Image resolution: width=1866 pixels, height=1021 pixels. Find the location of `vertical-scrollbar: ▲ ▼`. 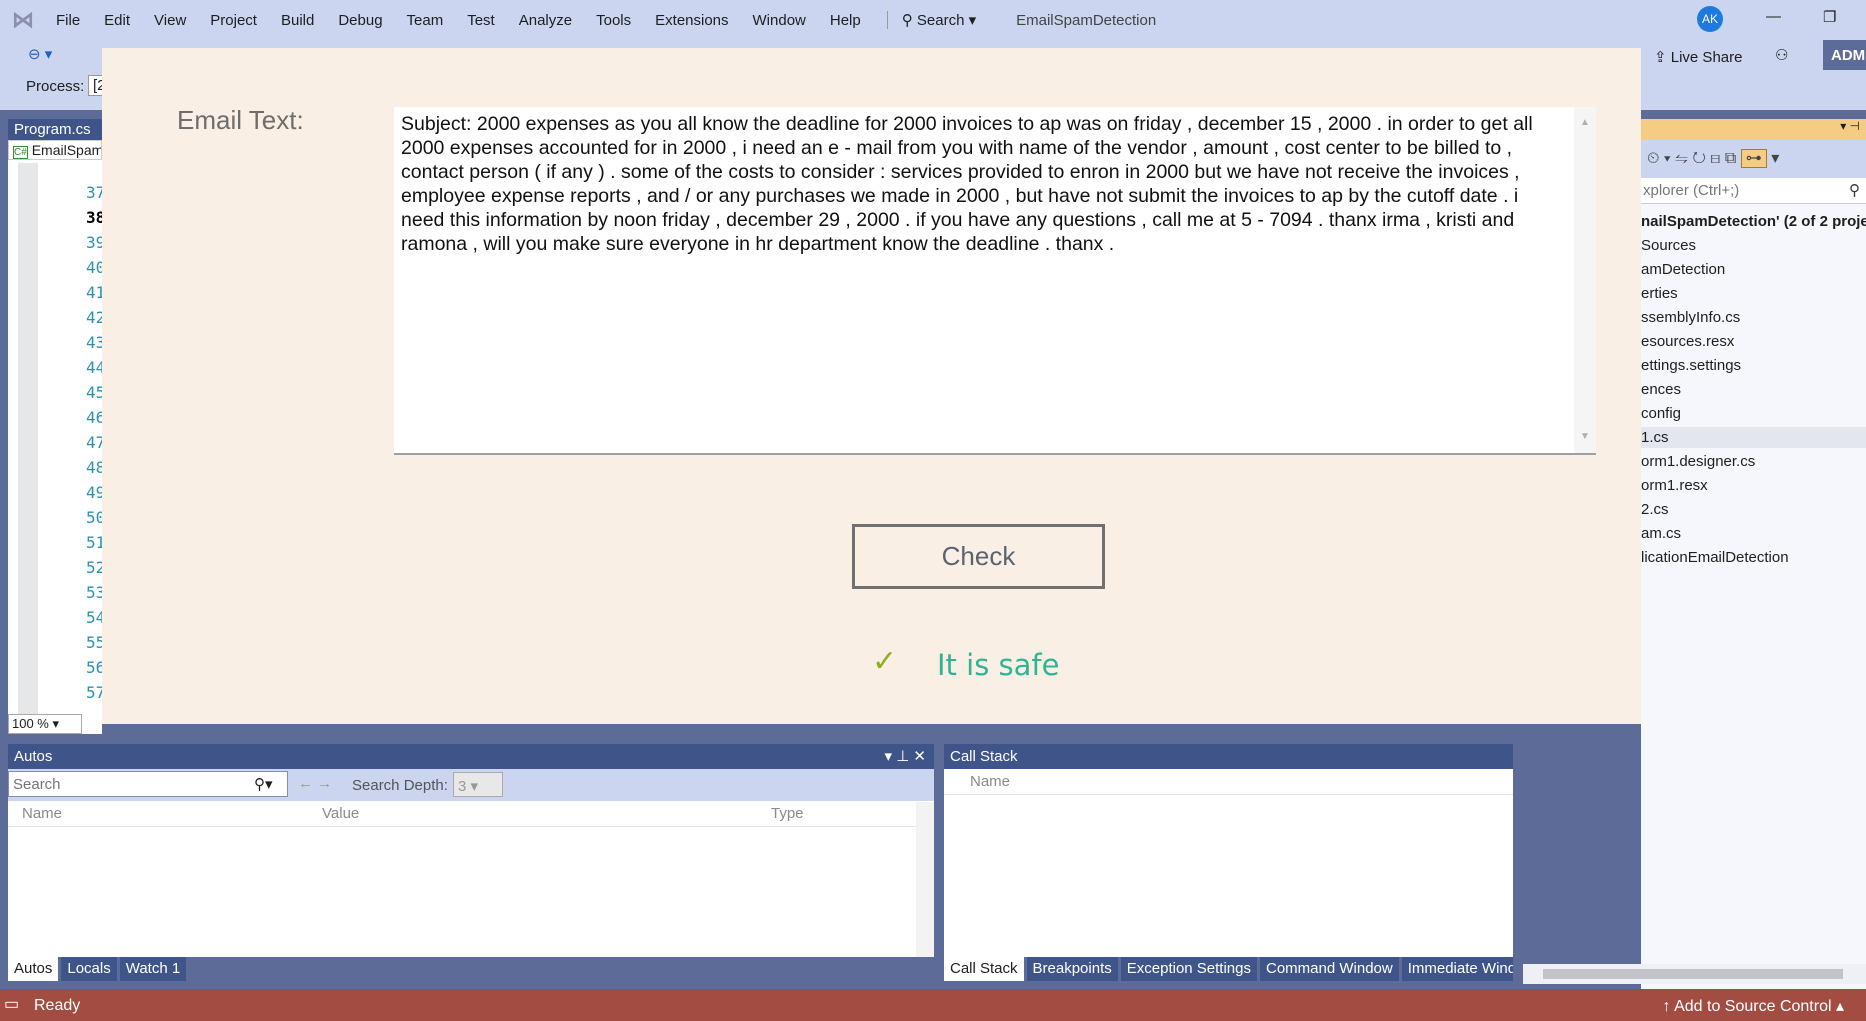

vertical-scrollbar: ▲ ▼ is located at coordinates (1585, 280).